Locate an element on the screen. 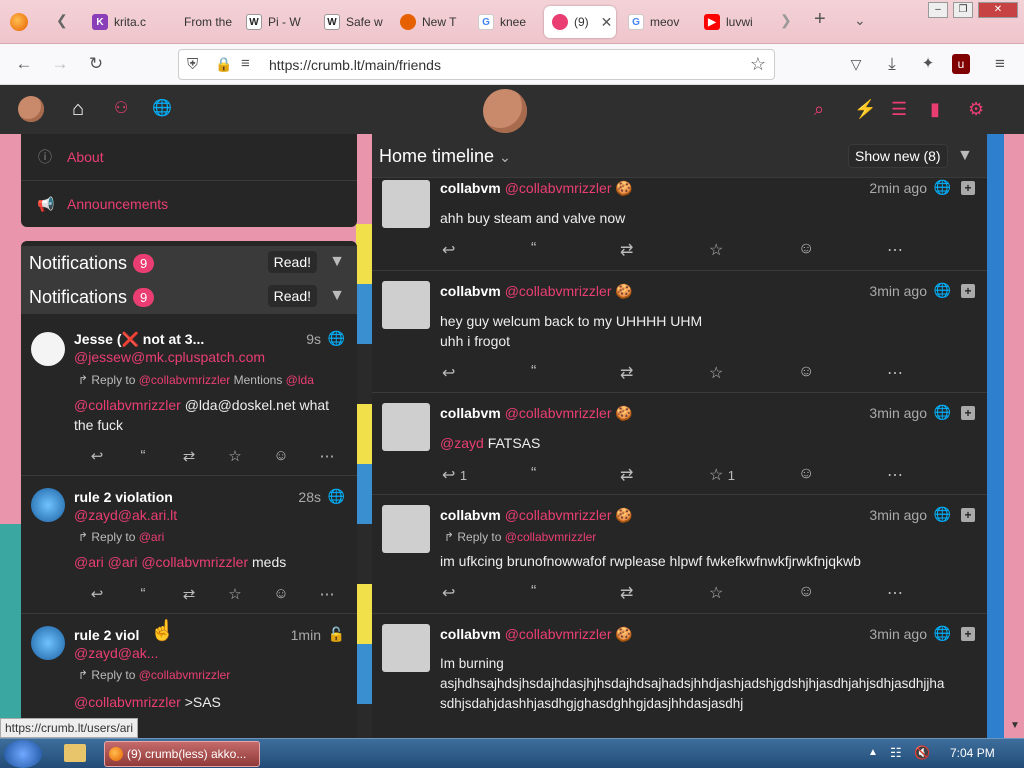  notification-handle: @zayd@ak.ari.lt is located at coordinates (125, 515).